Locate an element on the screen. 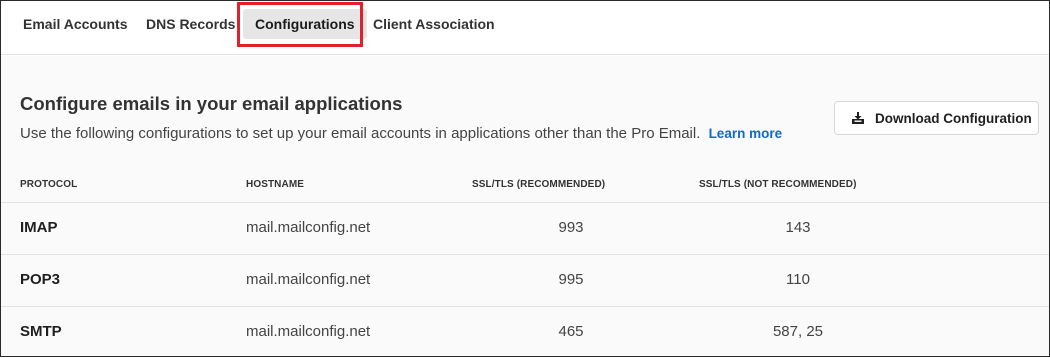 The height and width of the screenshot is (358, 1050). table-row: IMAP mail.mailconfig.net 993 143 is located at coordinates (525, 228).